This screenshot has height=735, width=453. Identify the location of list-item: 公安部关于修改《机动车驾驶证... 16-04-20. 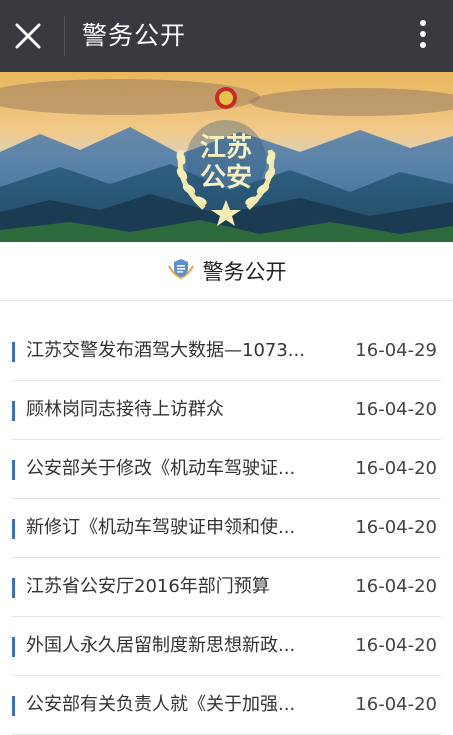
(226, 469).